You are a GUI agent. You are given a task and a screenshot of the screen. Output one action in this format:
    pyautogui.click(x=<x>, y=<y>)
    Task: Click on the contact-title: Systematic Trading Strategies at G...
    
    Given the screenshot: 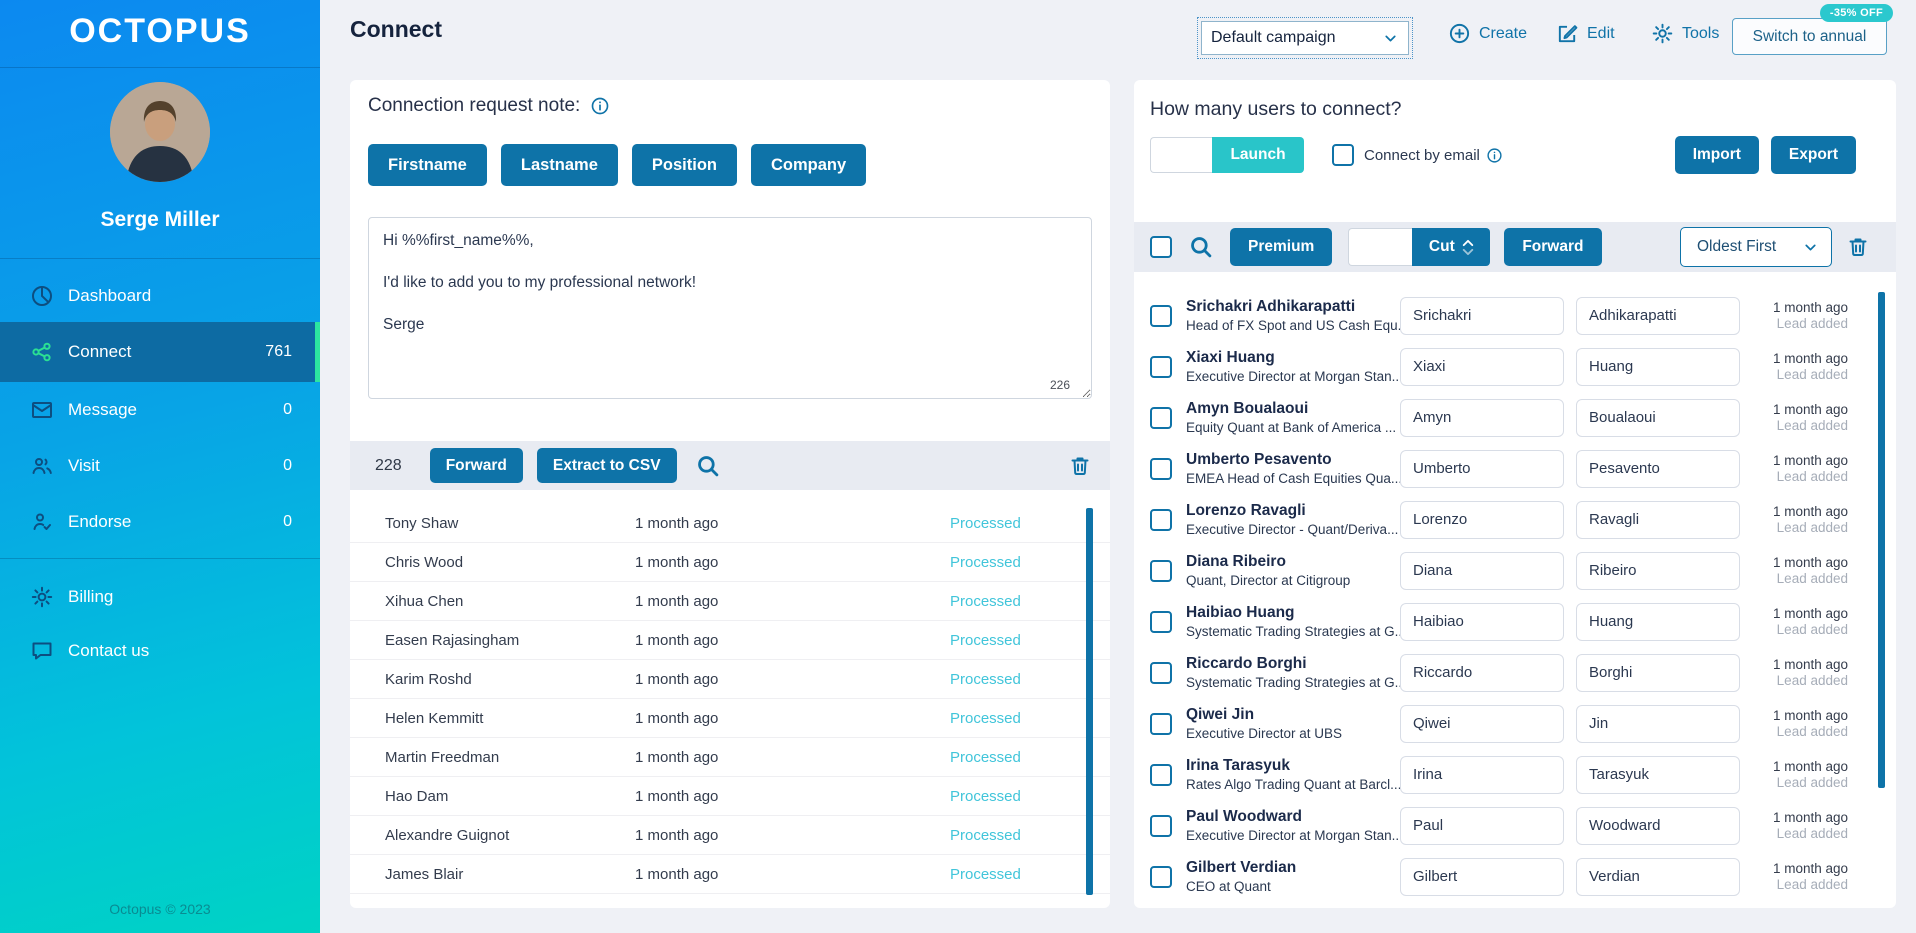 What is the action you would take?
    pyautogui.click(x=1293, y=682)
    